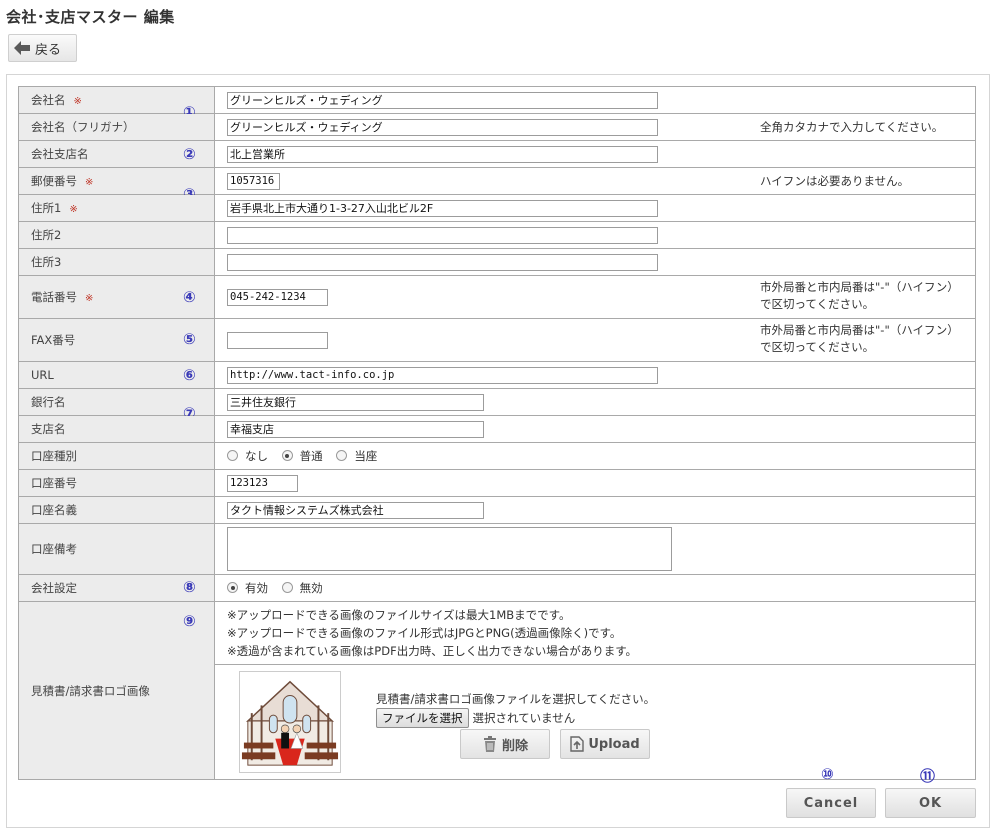 The height and width of the screenshot is (831, 992). I want to click on address2-input, so click(442, 235).